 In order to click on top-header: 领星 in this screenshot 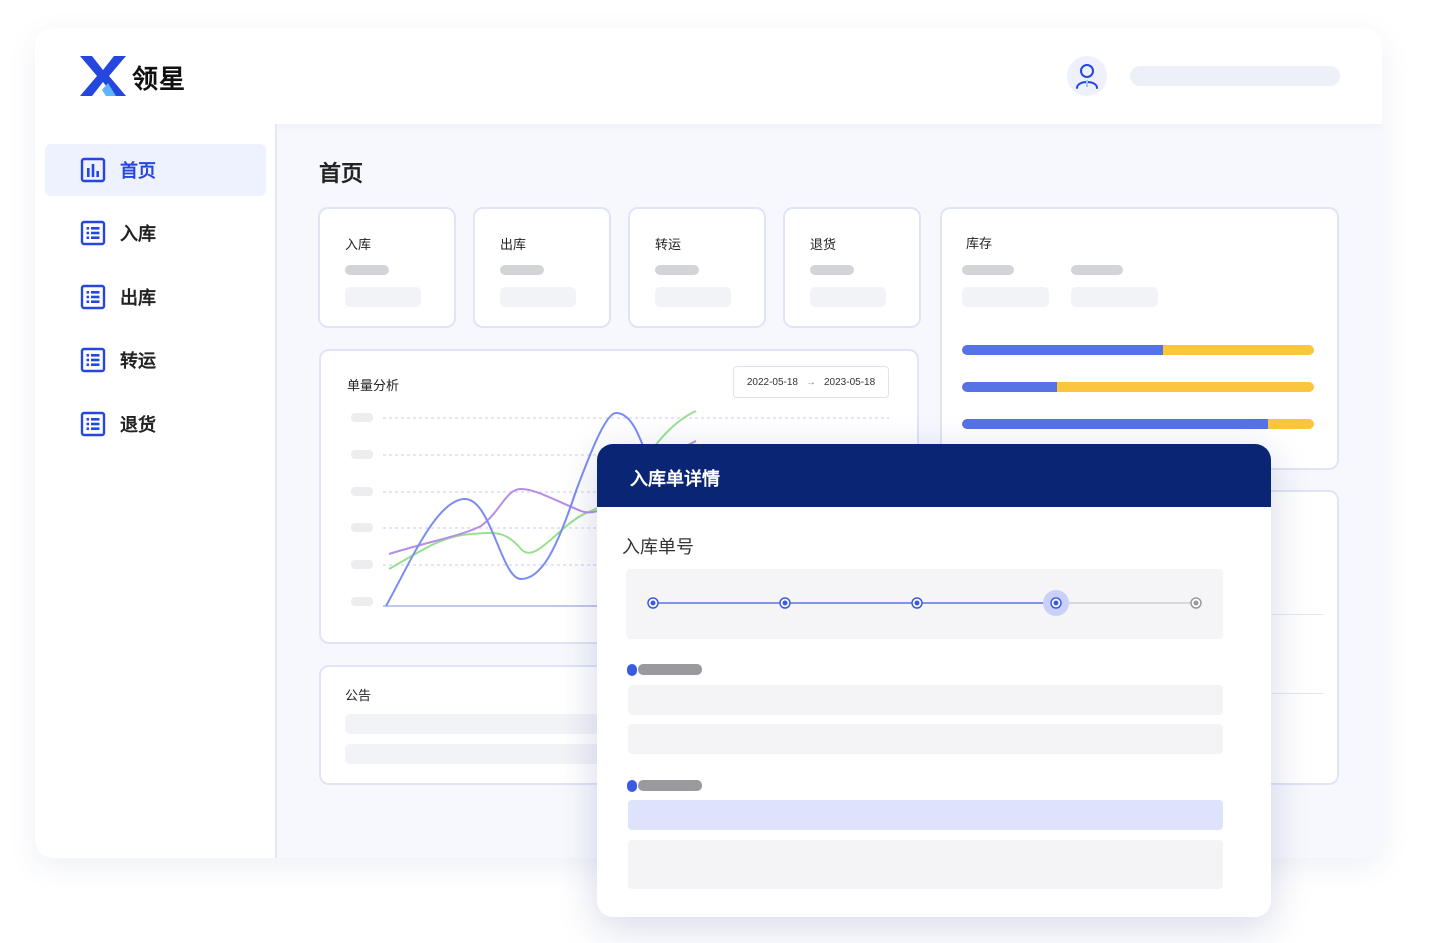, I will do `click(708, 76)`.